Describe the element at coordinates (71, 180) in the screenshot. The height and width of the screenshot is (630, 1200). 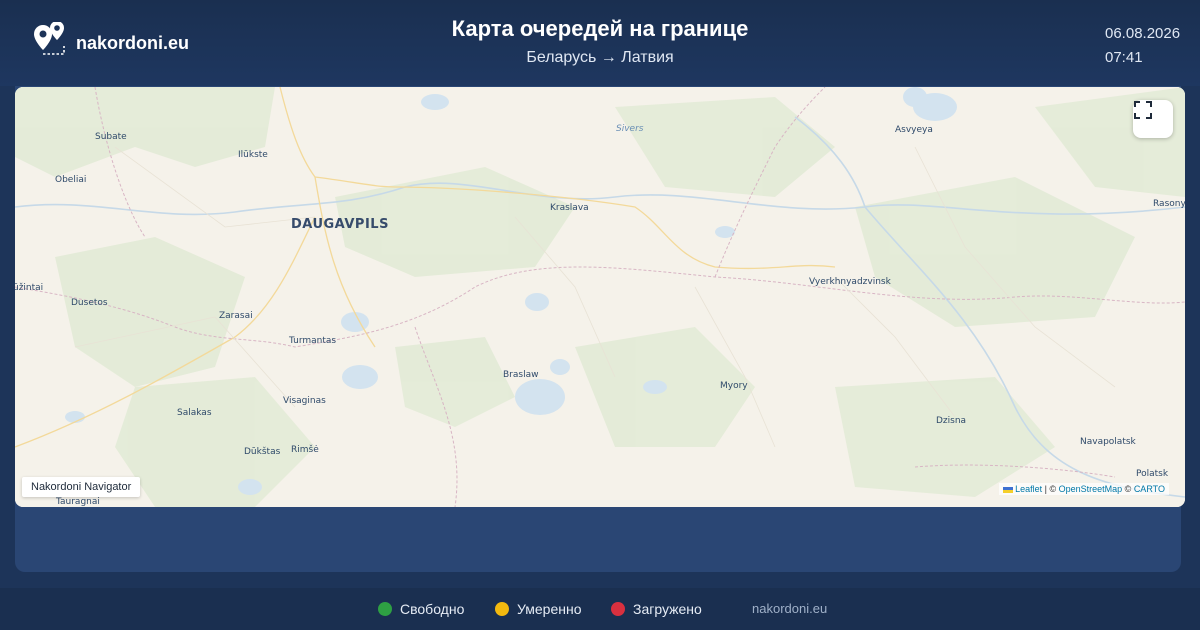
I see `place-obeliai: Obeliai` at that location.